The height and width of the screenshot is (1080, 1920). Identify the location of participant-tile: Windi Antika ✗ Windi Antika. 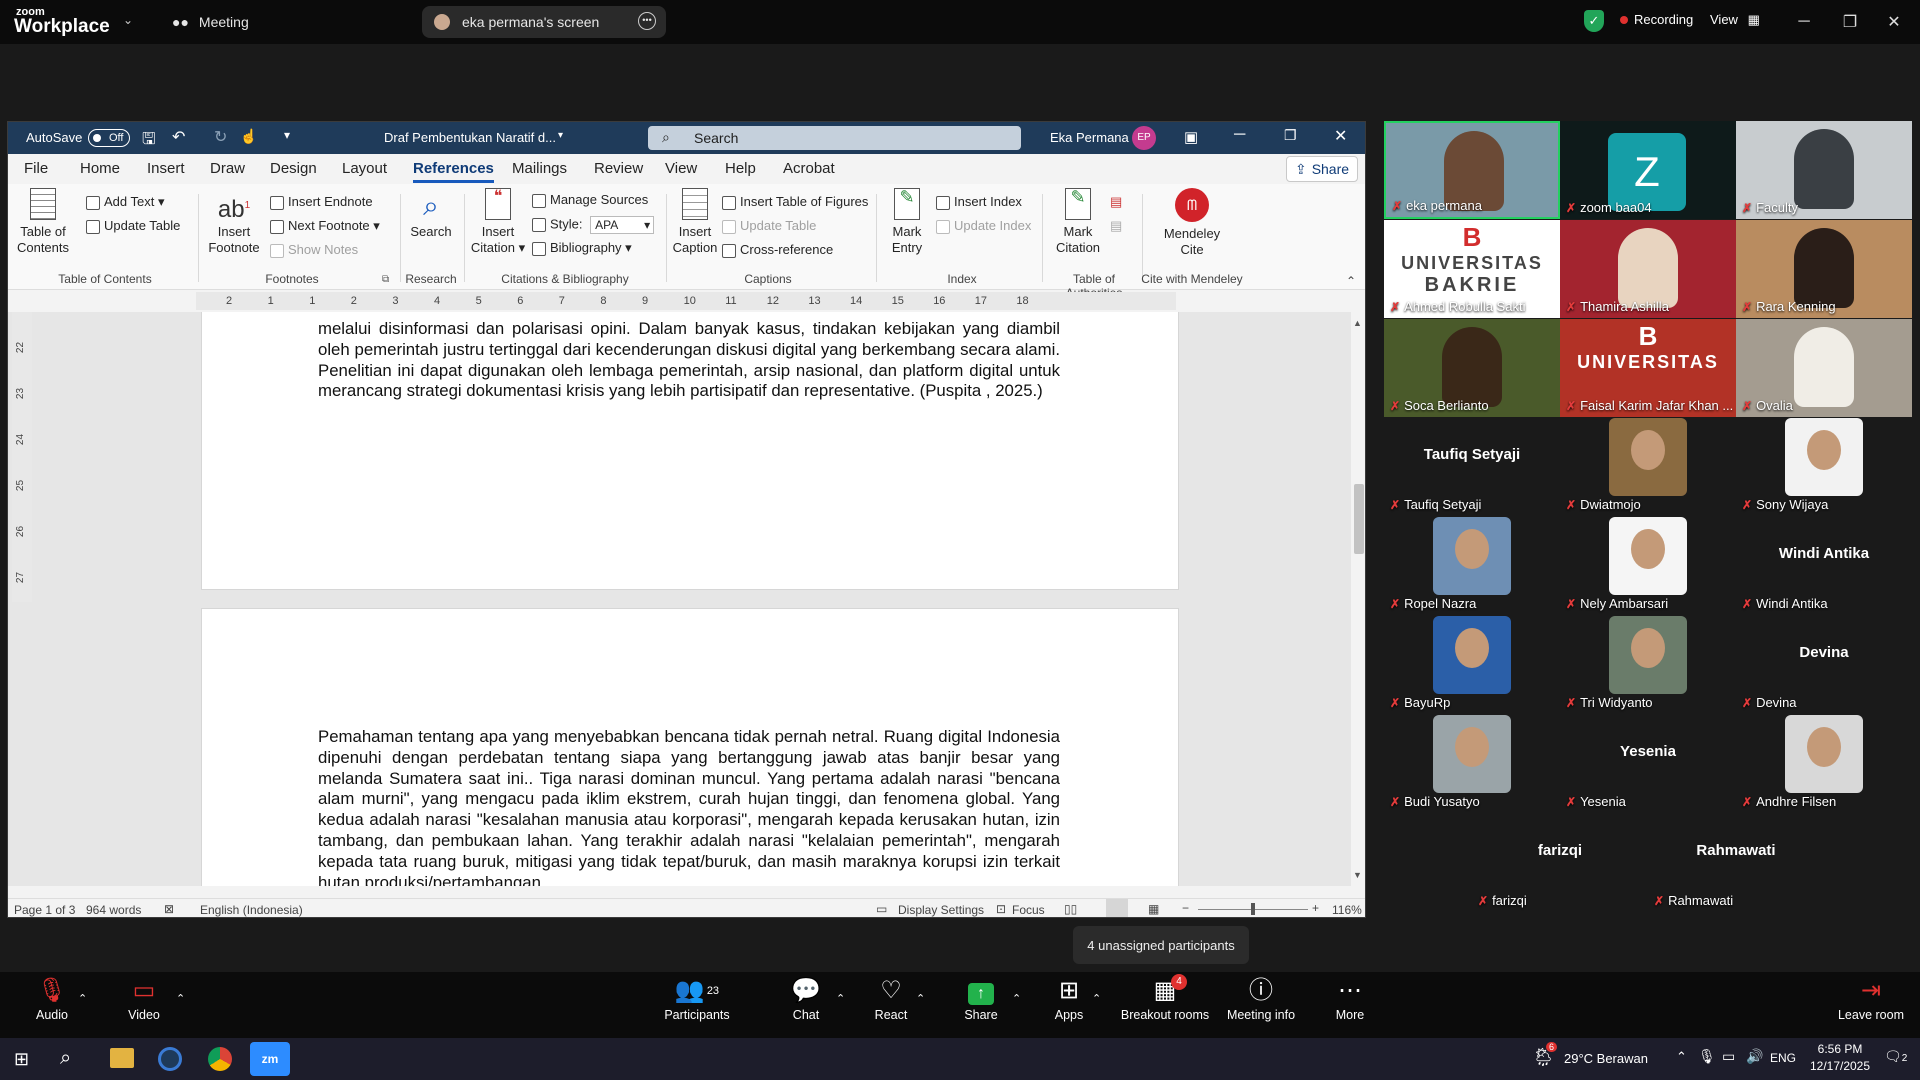
(1824, 566).